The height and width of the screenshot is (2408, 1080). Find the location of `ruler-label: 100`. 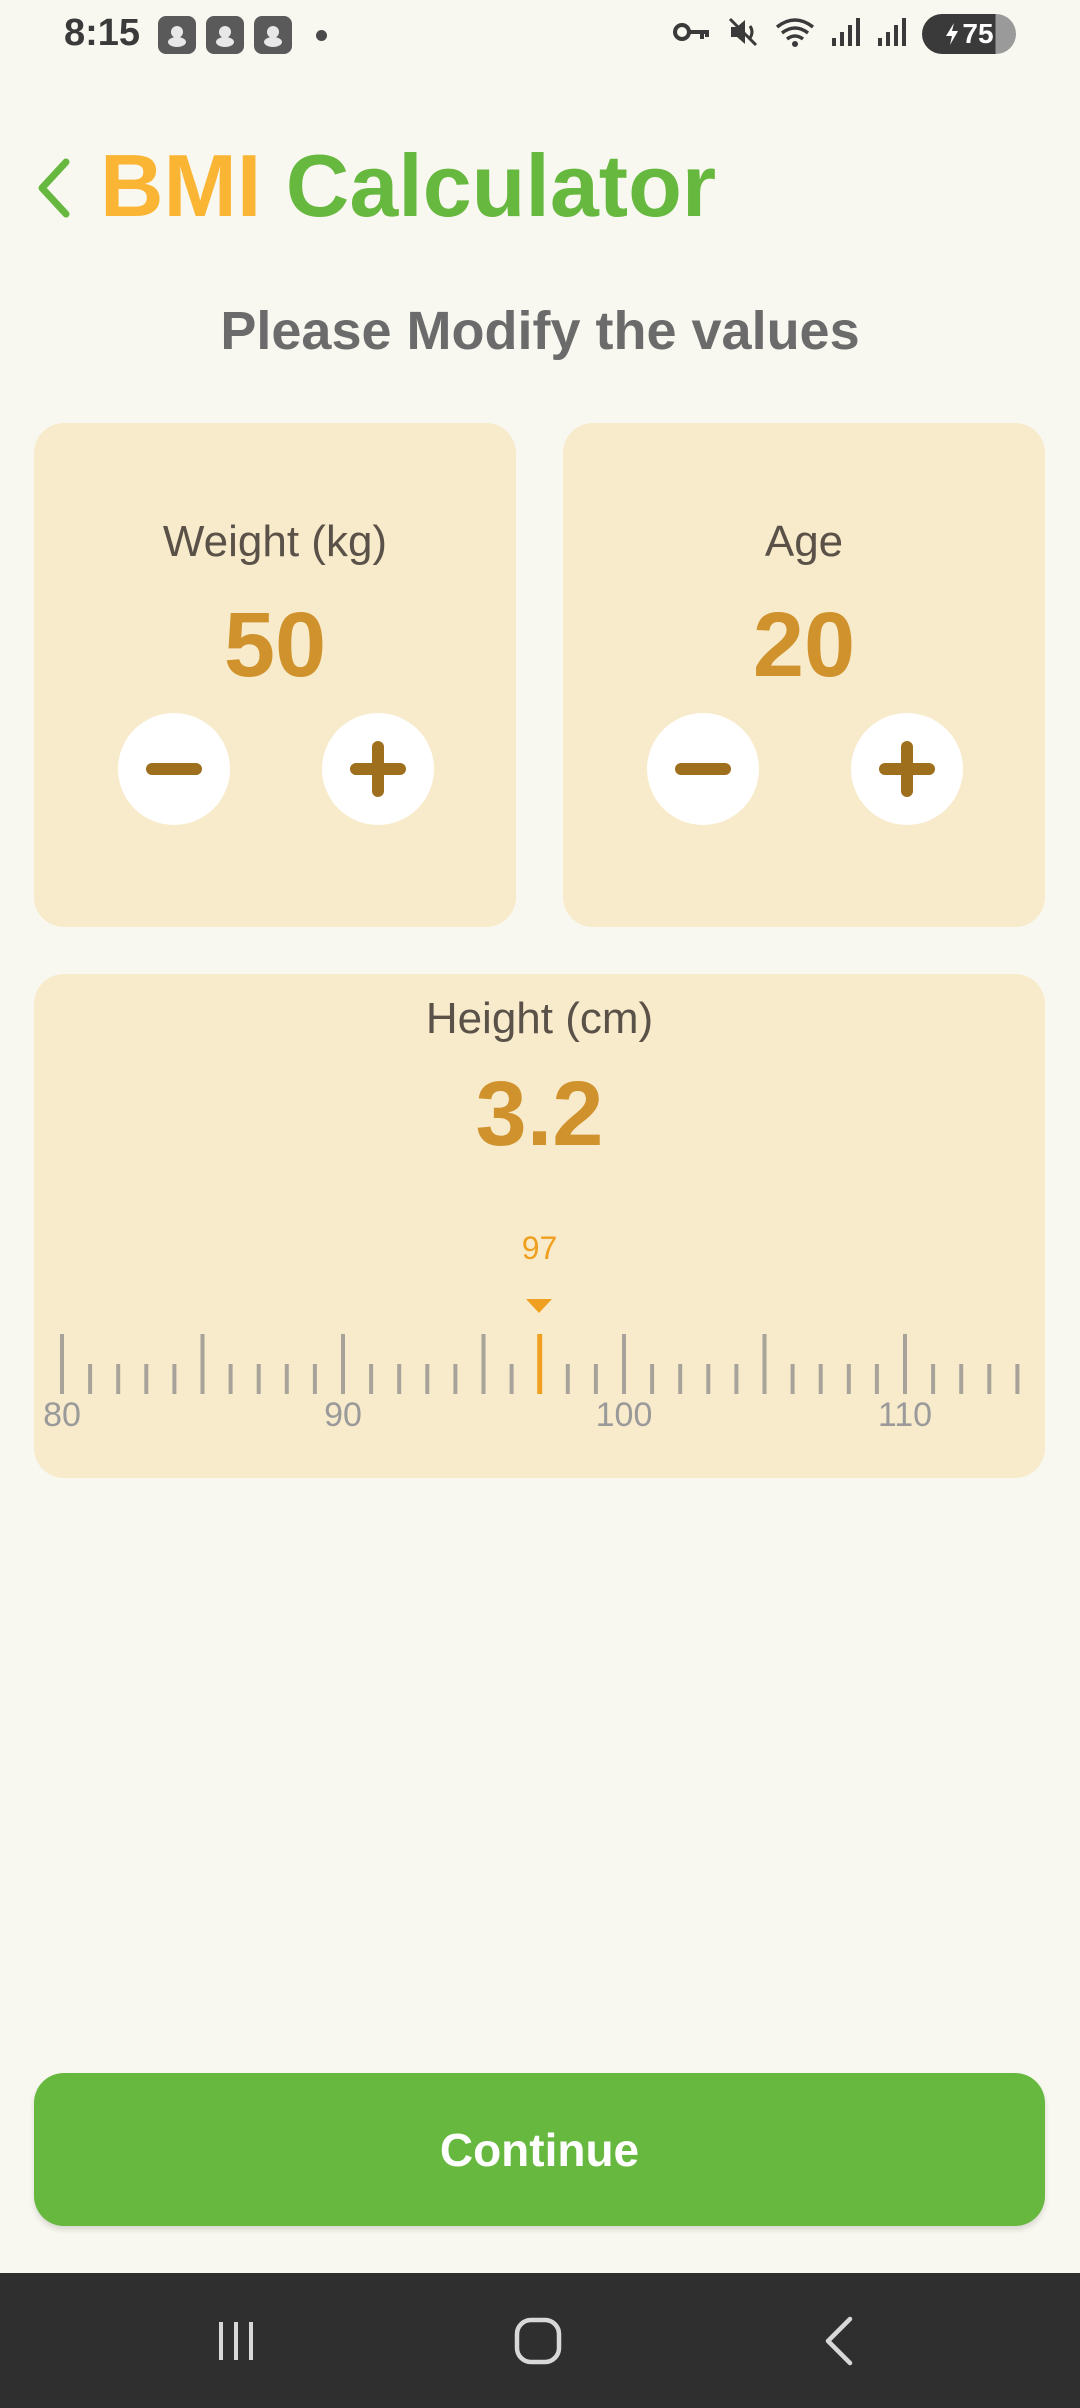

ruler-label: 100 is located at coordinates (624, 1415).